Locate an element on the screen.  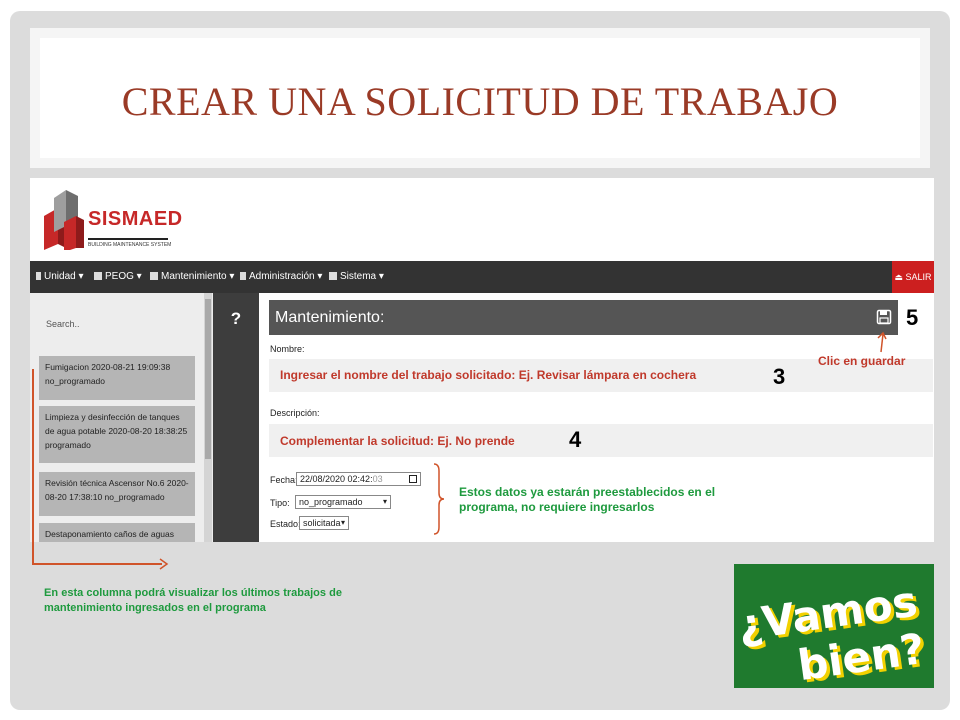
logo-subtitle: BUILDING MAINTENANCE SYSTEM is located at coordinates (130, 245).